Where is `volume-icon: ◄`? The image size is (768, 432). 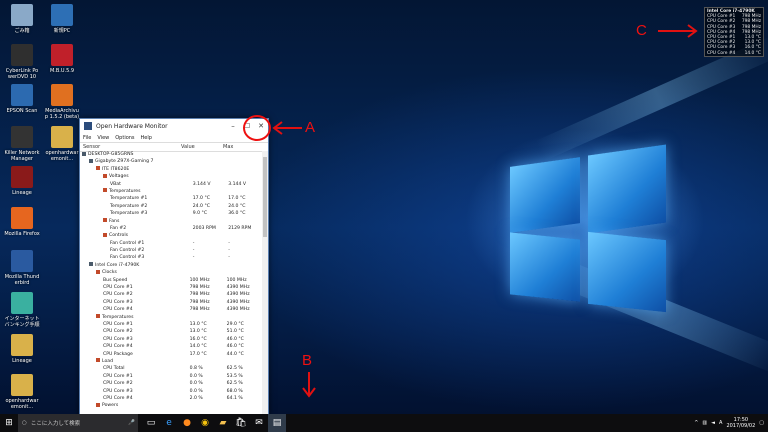 volume-icon: ◄ is located at coordinates (713, 423).